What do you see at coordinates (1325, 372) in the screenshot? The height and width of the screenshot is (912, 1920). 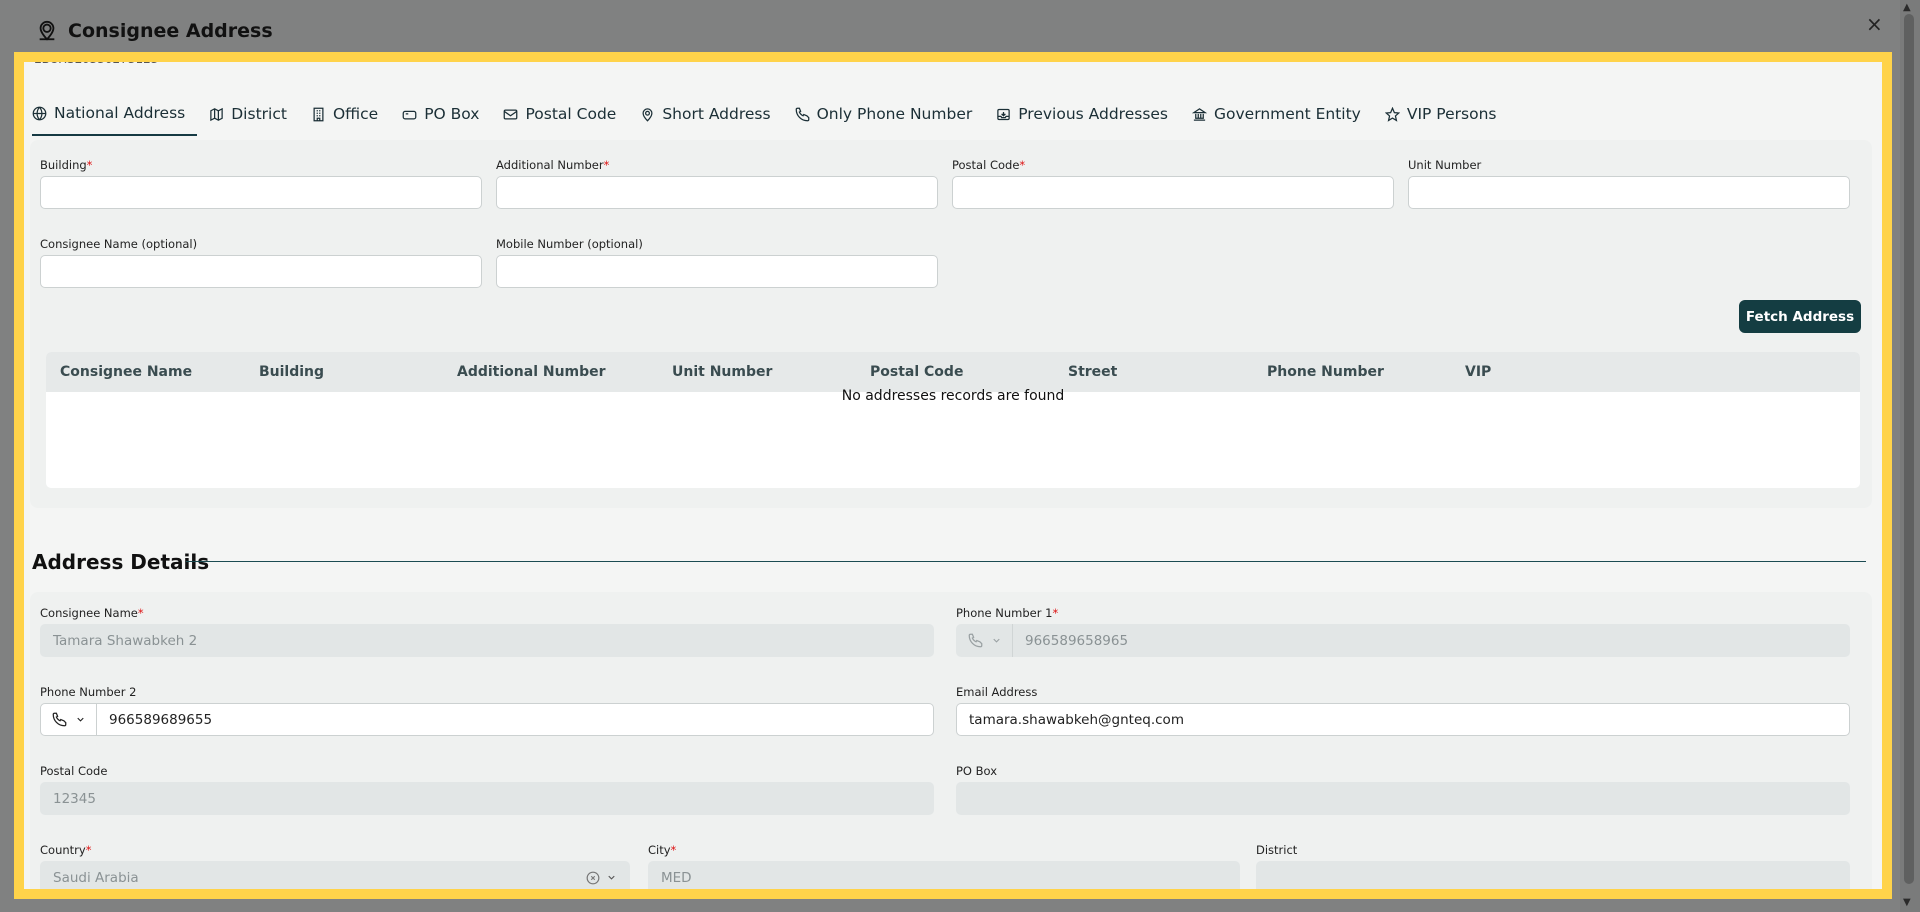 I see `column-header: Phone Number` at bounding box center [1325, 372].